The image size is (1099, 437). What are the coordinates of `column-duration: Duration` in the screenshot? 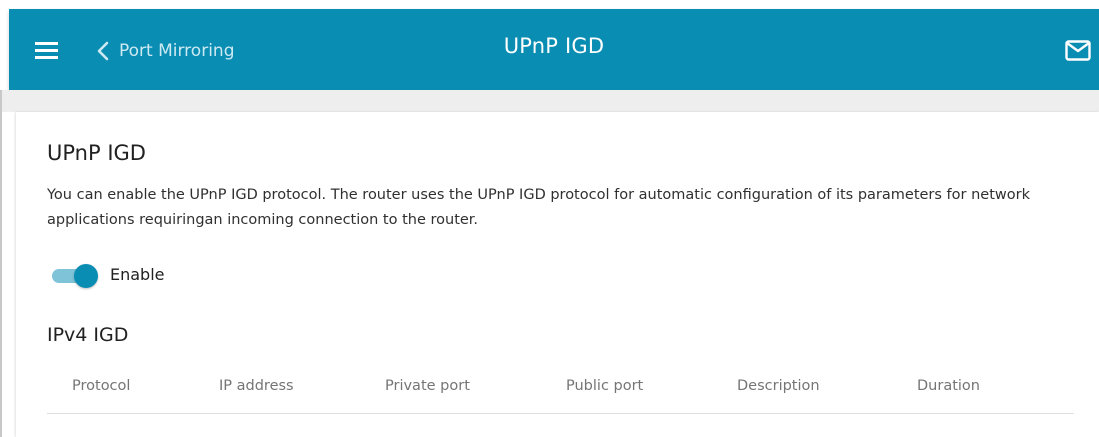 It's located at (948, 386).